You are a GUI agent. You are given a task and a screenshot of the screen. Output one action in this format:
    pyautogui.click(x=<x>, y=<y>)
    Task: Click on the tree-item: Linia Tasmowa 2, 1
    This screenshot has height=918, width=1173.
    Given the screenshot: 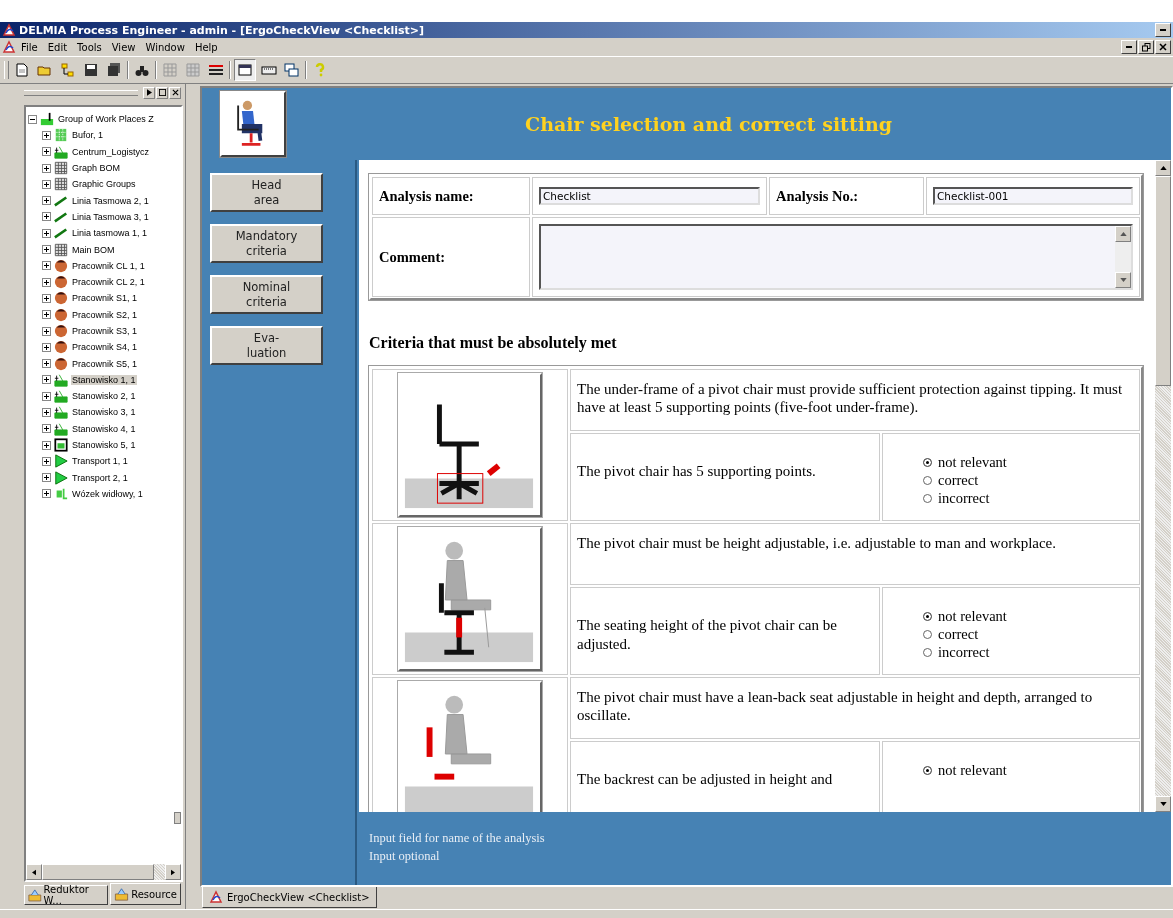 What is the action you would take?
    pyautogui.click(x=110, y=200)
    